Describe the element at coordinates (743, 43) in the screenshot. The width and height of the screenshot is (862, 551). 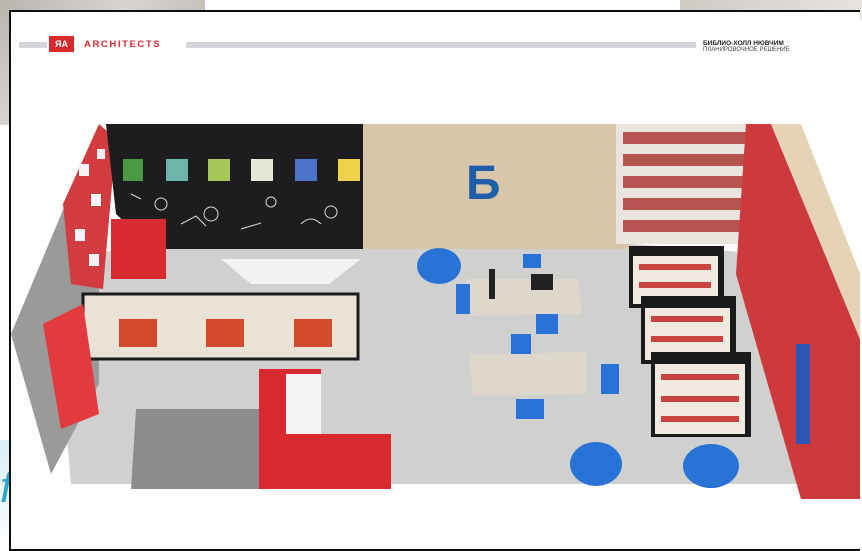
I see `project-title: БИБЛИО-ХОЛЛ НЮВЧИМ` at that location.